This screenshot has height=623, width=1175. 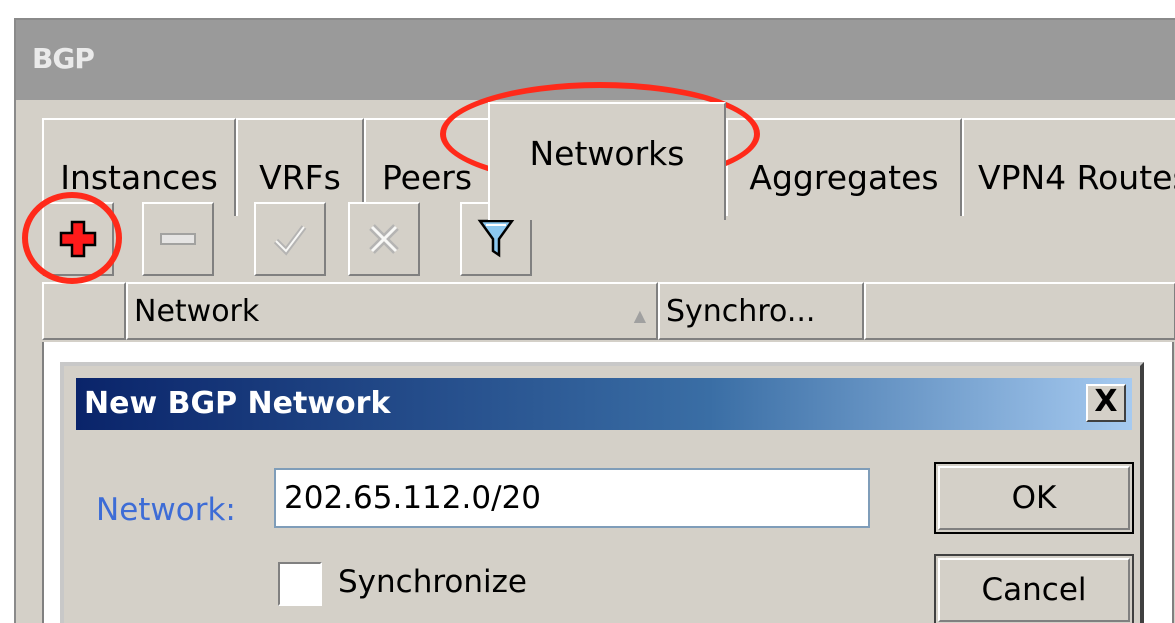 I want to click on column-header-empty, so click(x=1019, y=311).